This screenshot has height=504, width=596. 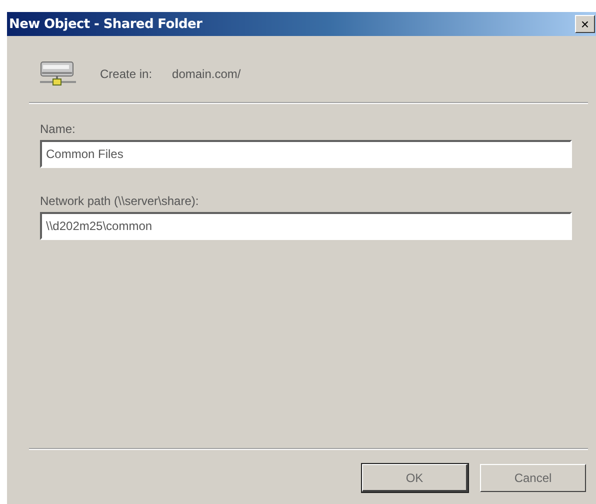 I want to click on window-title: New Object - Shared Folder, so click(x=105, y=24).